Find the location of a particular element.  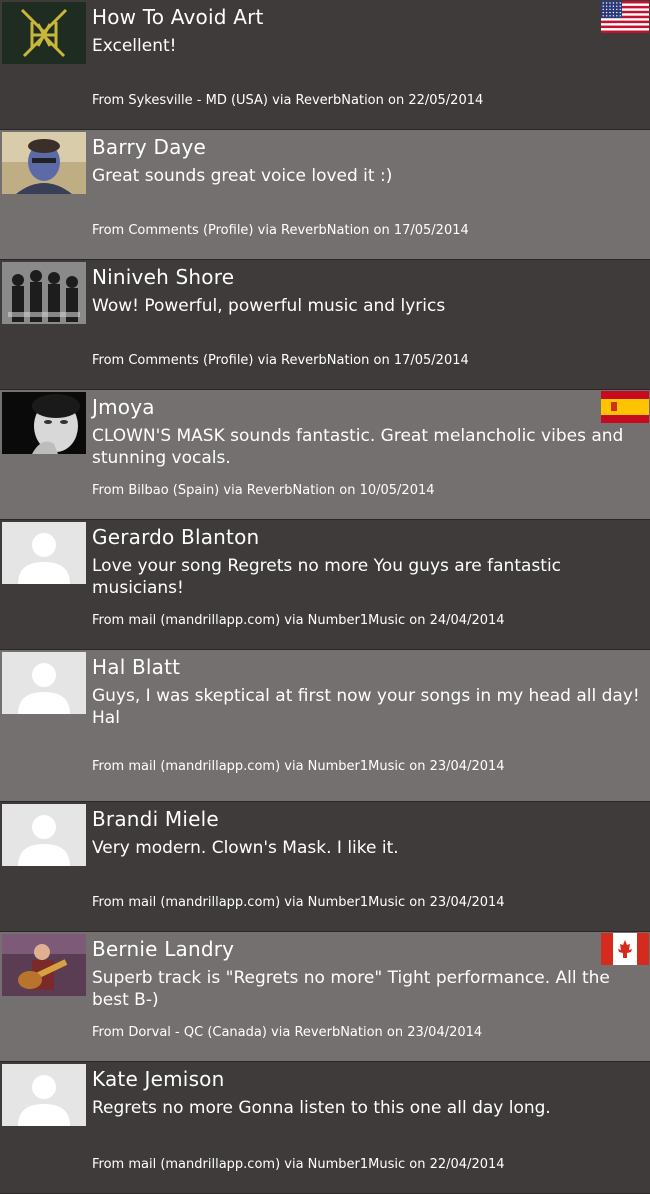

commenter-name: Hal Blatt is located at coordinates (367, 667).